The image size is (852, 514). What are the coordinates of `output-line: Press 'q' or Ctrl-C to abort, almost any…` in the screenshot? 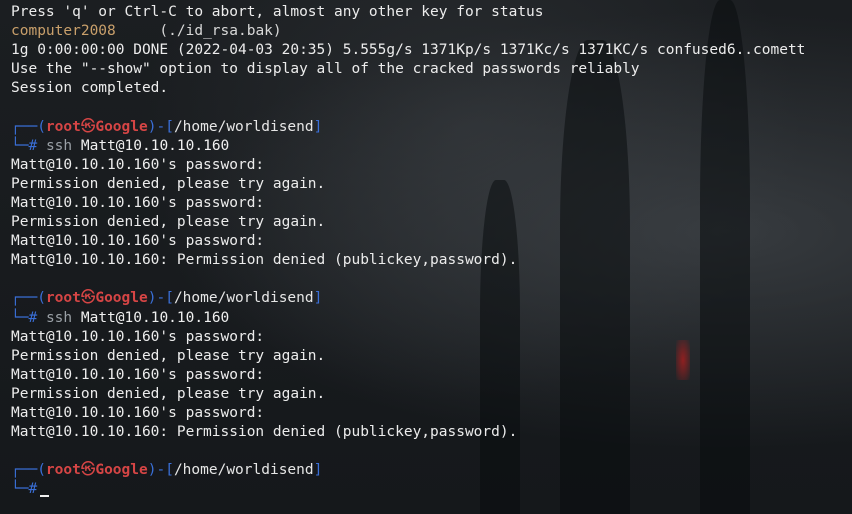 It's located at (277, 12).